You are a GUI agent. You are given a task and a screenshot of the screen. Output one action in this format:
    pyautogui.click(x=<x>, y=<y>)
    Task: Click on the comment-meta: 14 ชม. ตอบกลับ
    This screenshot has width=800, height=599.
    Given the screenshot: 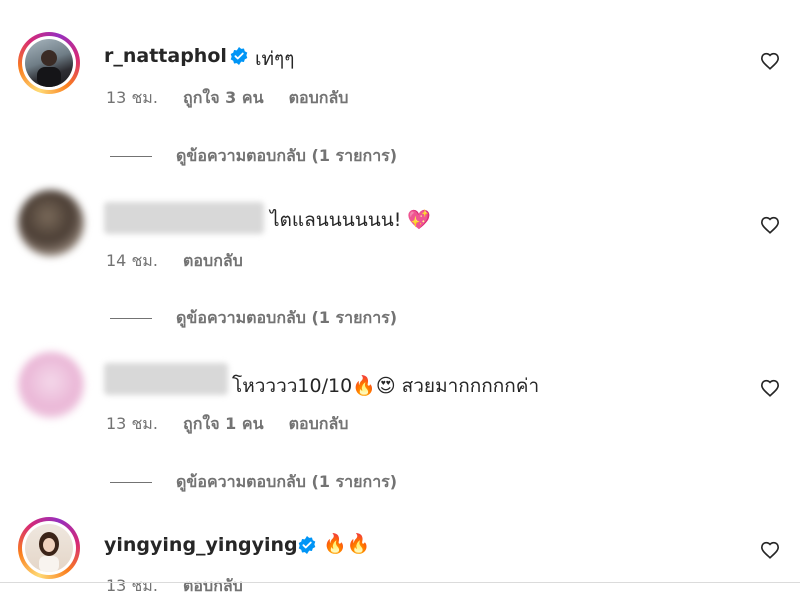 What is the action you would take?
    pyautogui.click(x=184, y=261)
    